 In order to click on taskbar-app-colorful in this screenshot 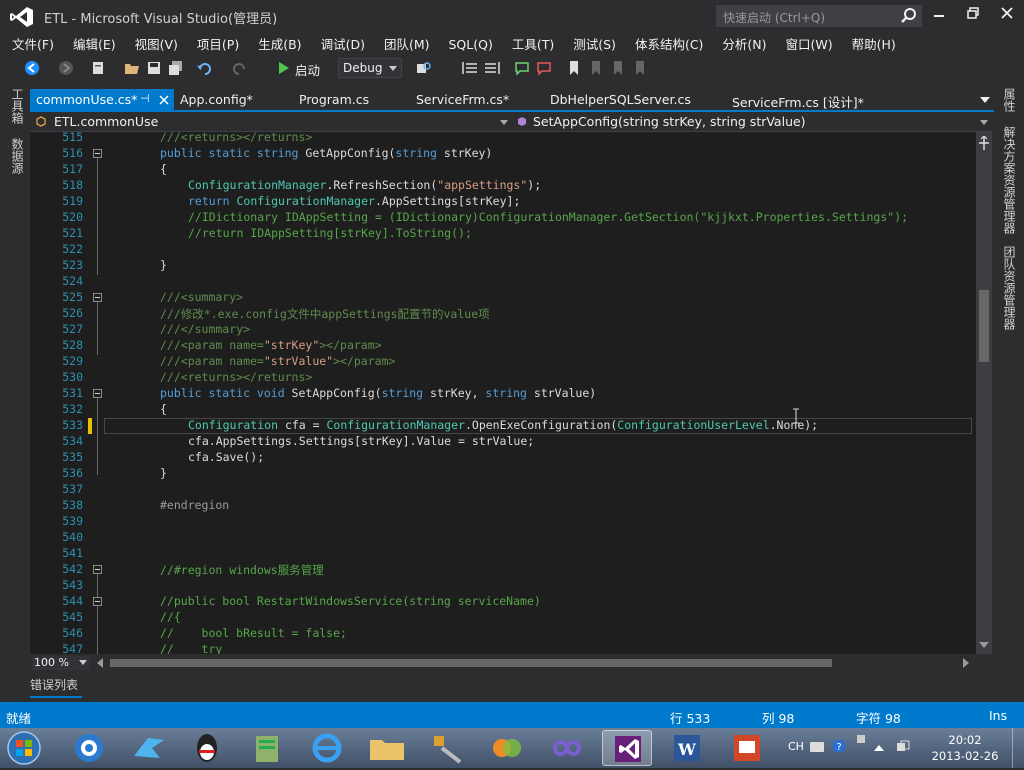, I will do `click(507, 748)`.